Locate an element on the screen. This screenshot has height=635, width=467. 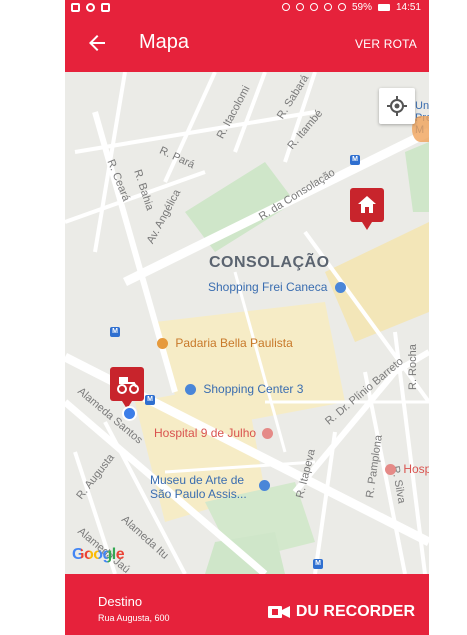
poi-hospital: Hospital 9 de Julho is located at coordinates (215, 433).